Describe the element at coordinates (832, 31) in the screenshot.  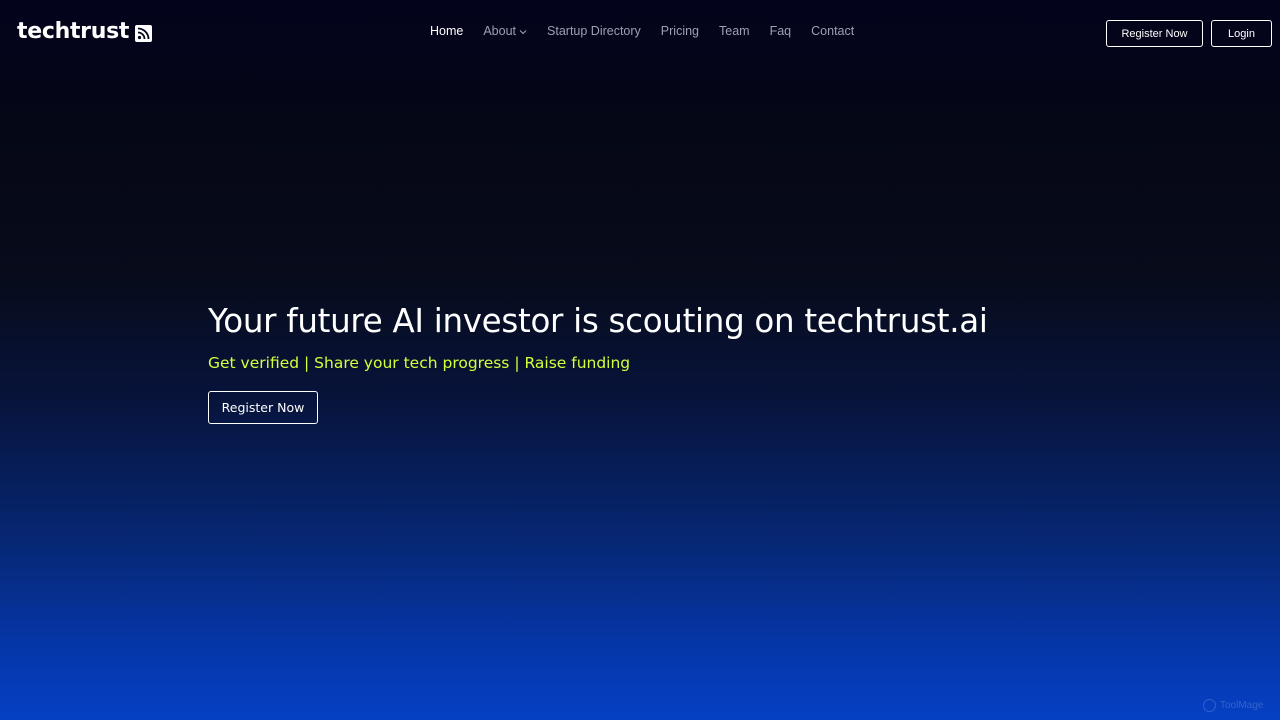
I see `nav-item-contact: Contact` at that location.